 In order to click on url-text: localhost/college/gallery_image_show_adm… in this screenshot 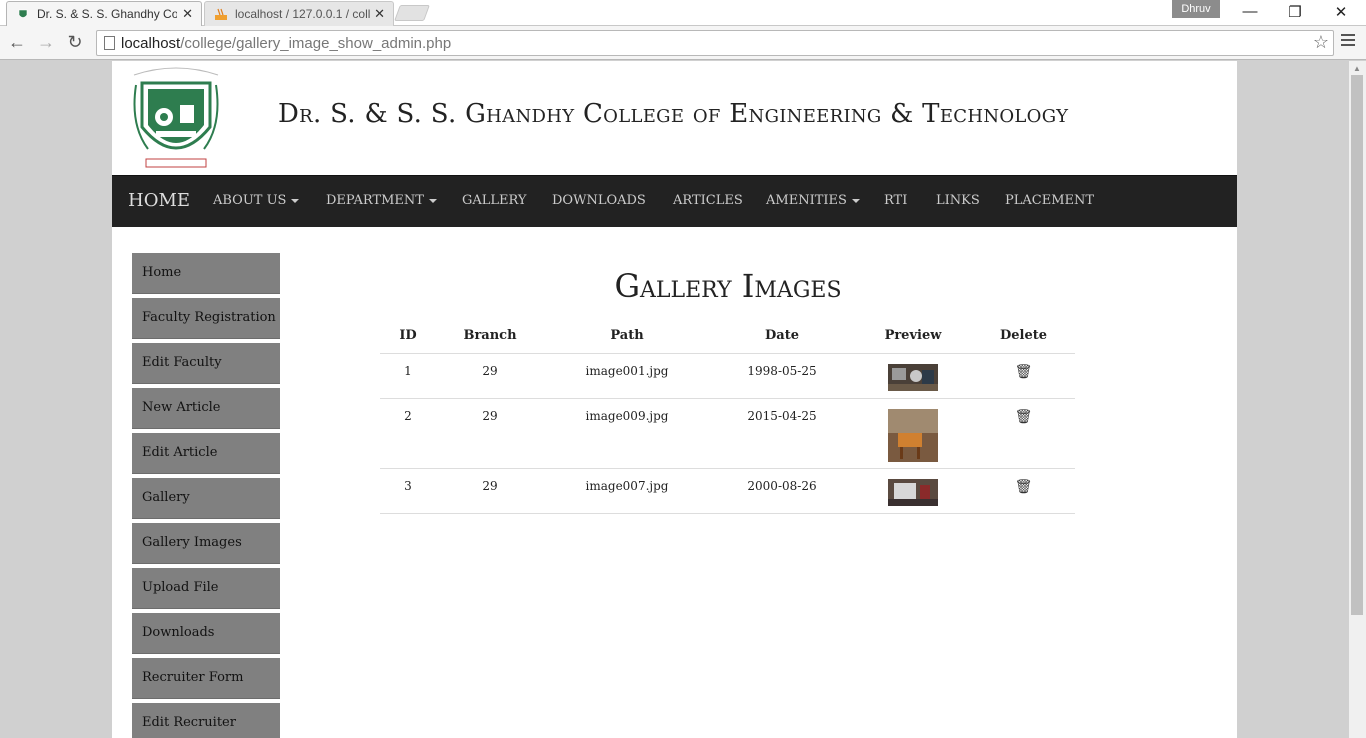, I will do `click(286, 43)`.